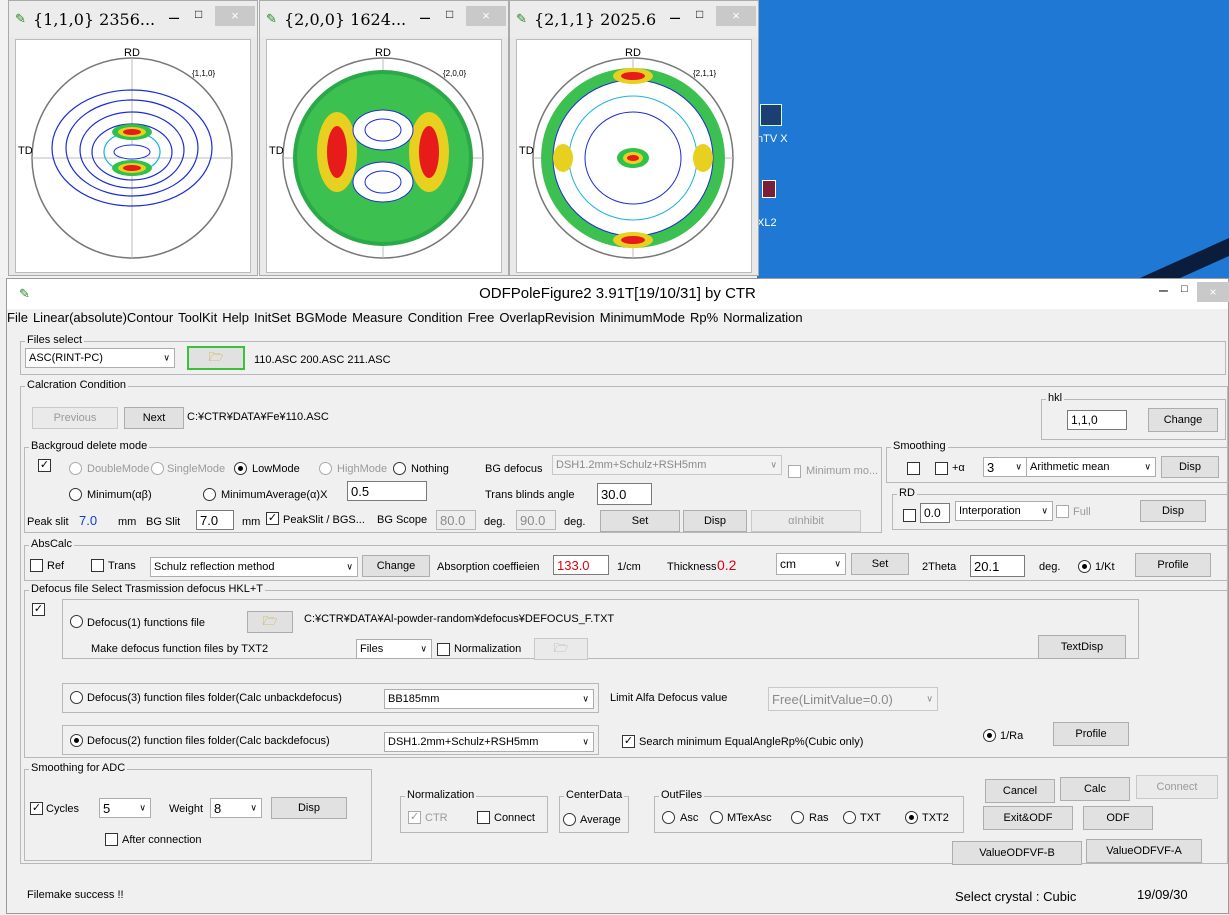 This screenshot has width=1229, height=915. Describe the element at coordinates (76, 697) in the screenshot. I see `defocus3-radio` at that location.